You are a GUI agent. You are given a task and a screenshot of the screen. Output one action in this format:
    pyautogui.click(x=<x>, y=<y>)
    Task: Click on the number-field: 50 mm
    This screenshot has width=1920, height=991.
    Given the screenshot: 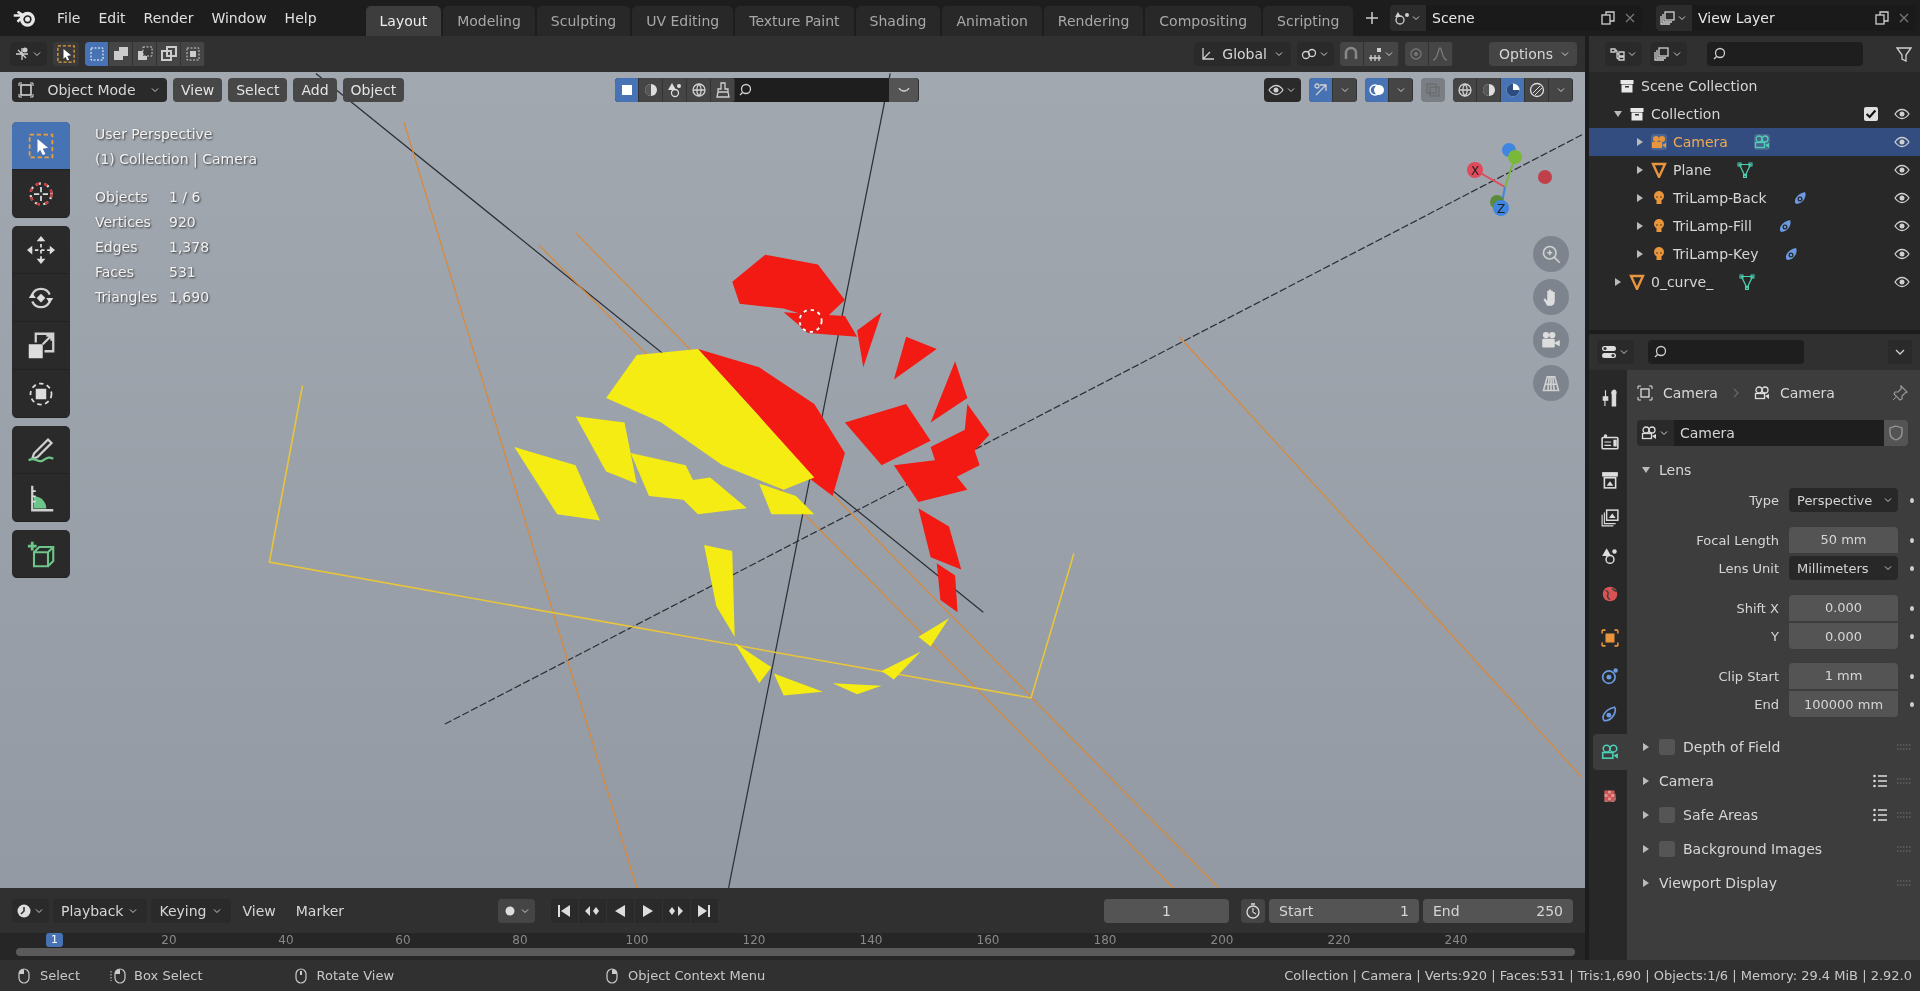 What is the action you would take?
    pyautogui.click(x=1844, y=540)
    